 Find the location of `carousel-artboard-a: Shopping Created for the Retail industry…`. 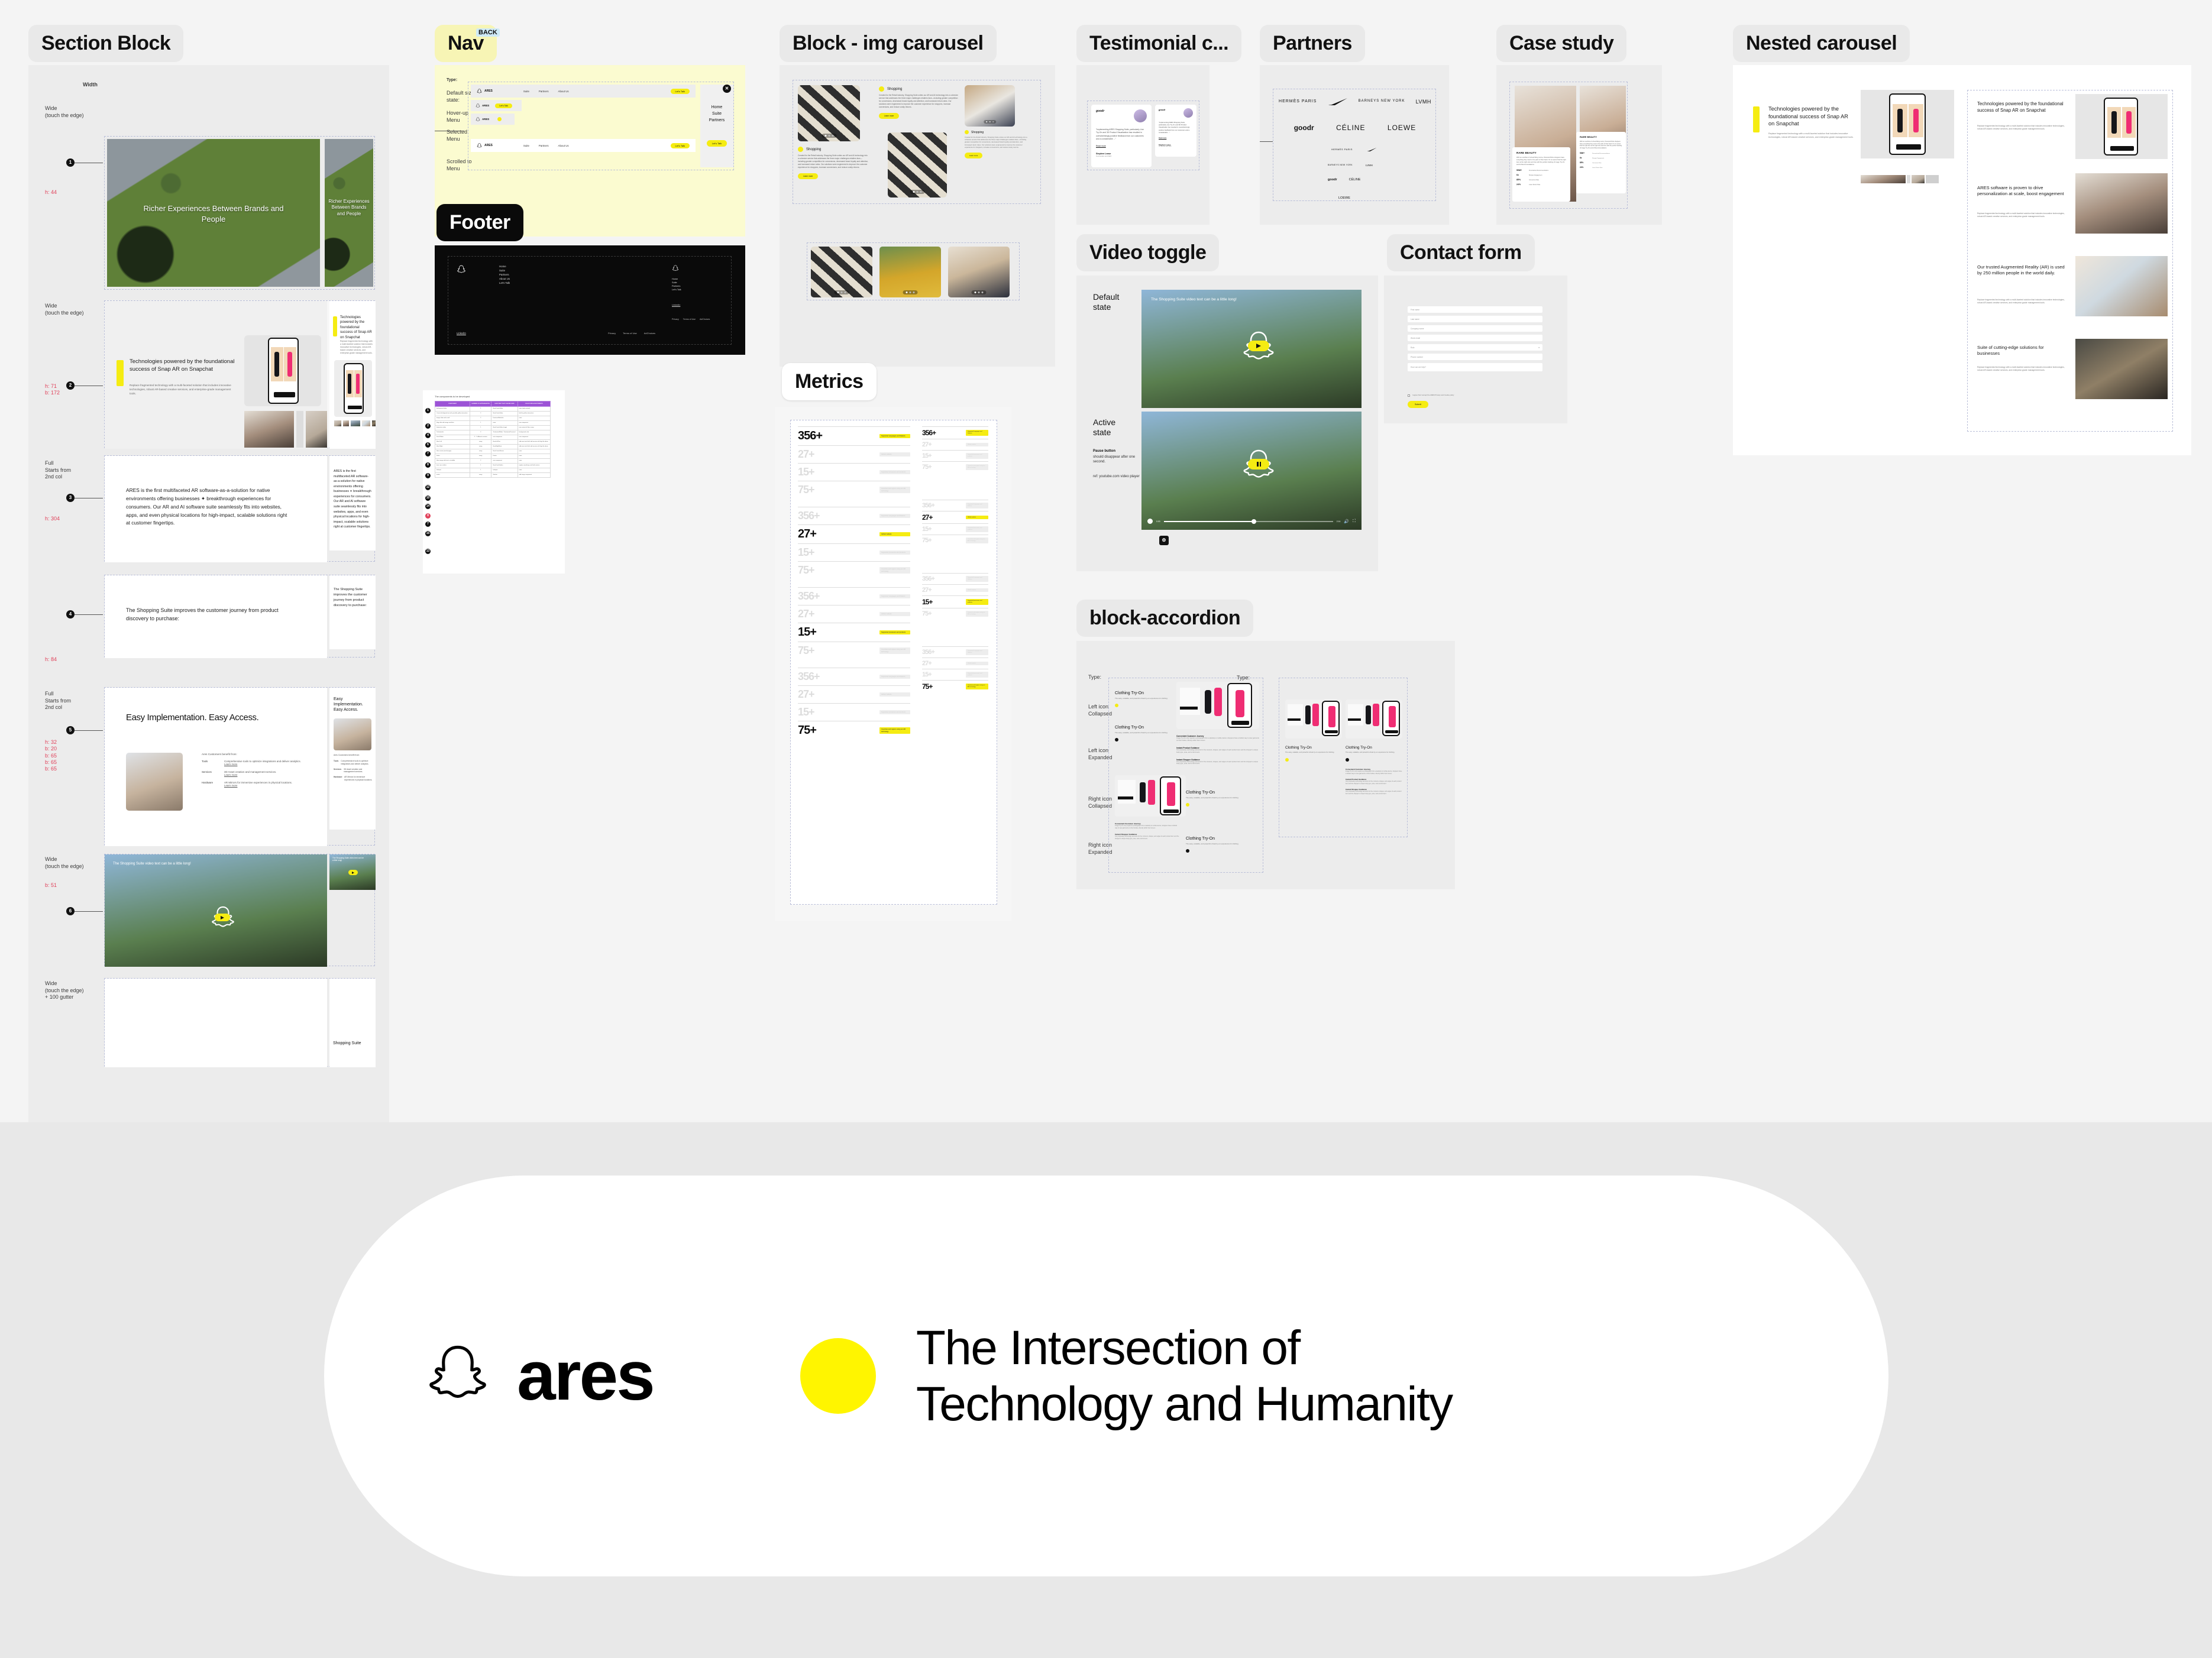

carousel-artboard-a: Shopping Created for the Retail industry… is located at coordinates (917, 142).